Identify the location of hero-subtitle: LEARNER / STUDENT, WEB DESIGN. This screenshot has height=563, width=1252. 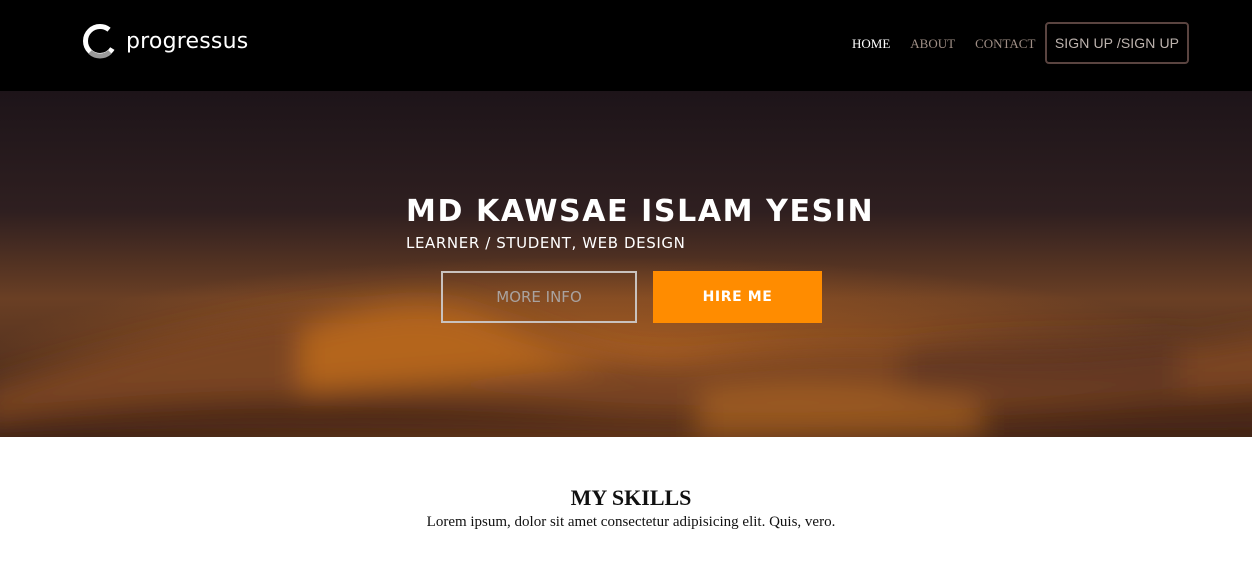
(546, 243).